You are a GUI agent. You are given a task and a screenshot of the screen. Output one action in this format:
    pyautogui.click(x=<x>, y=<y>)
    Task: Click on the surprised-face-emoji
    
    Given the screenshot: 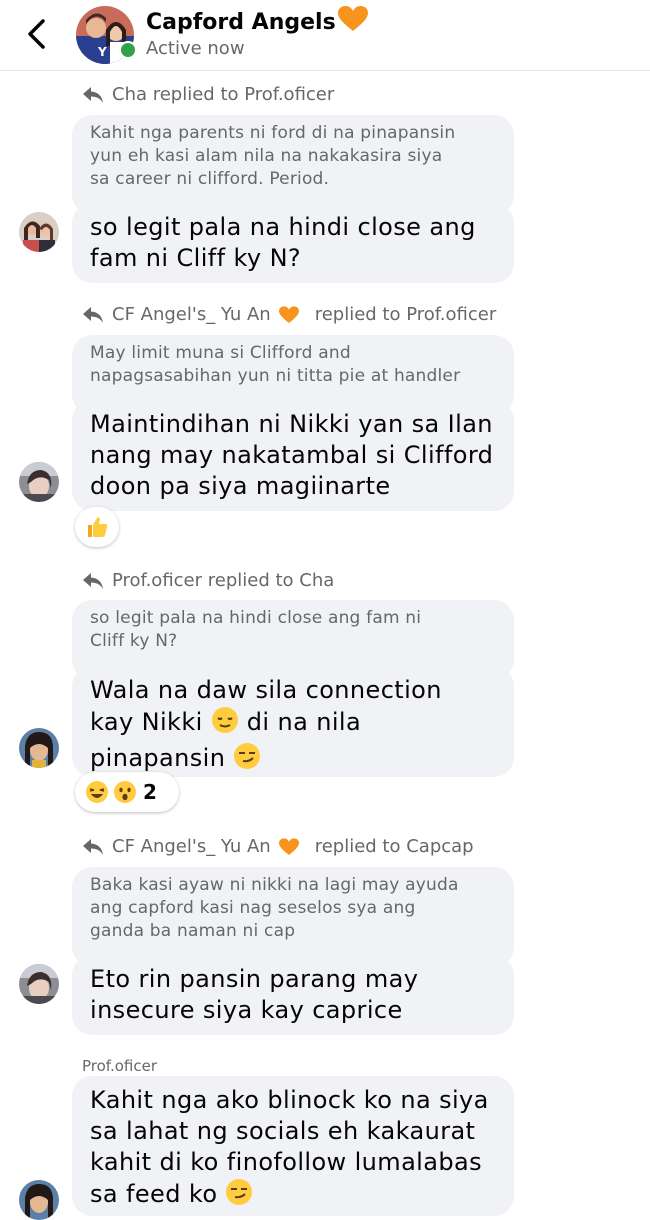 What is the action you would take?
    pyautogui.click(x=125, y=792)
    